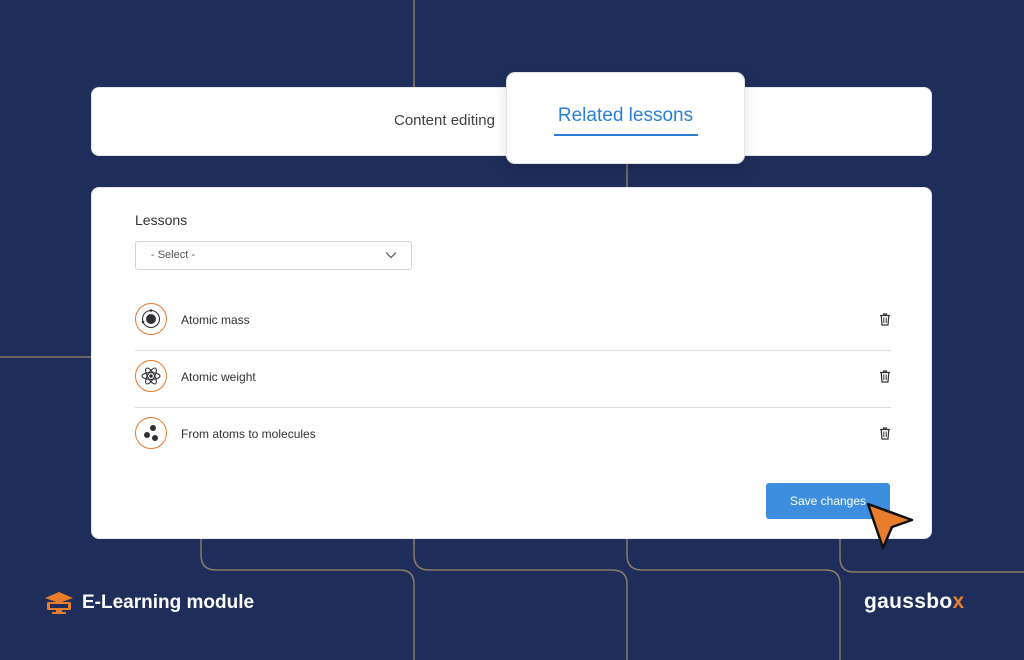 The image size is (1024, 660). What do you see at coordinates (215, 320) in the screenshot?
I see `lesson-title: Atomic mass` at bounding box center [215, 320].